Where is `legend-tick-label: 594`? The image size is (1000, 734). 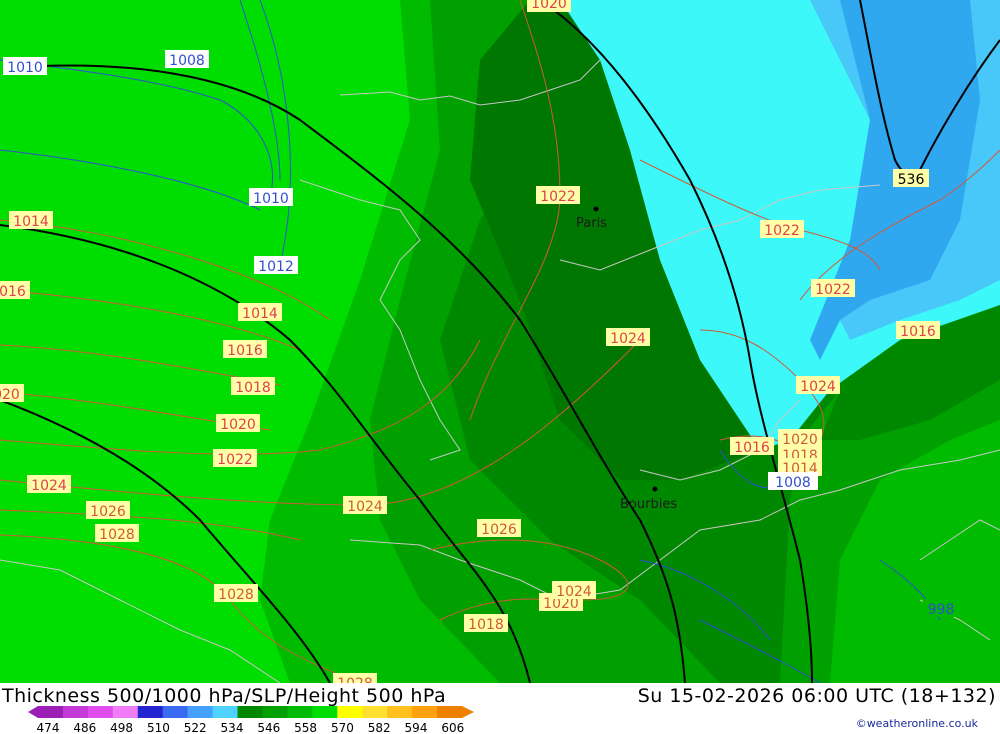 legend-tick-label: 594 is located at coordinates (416, 727).